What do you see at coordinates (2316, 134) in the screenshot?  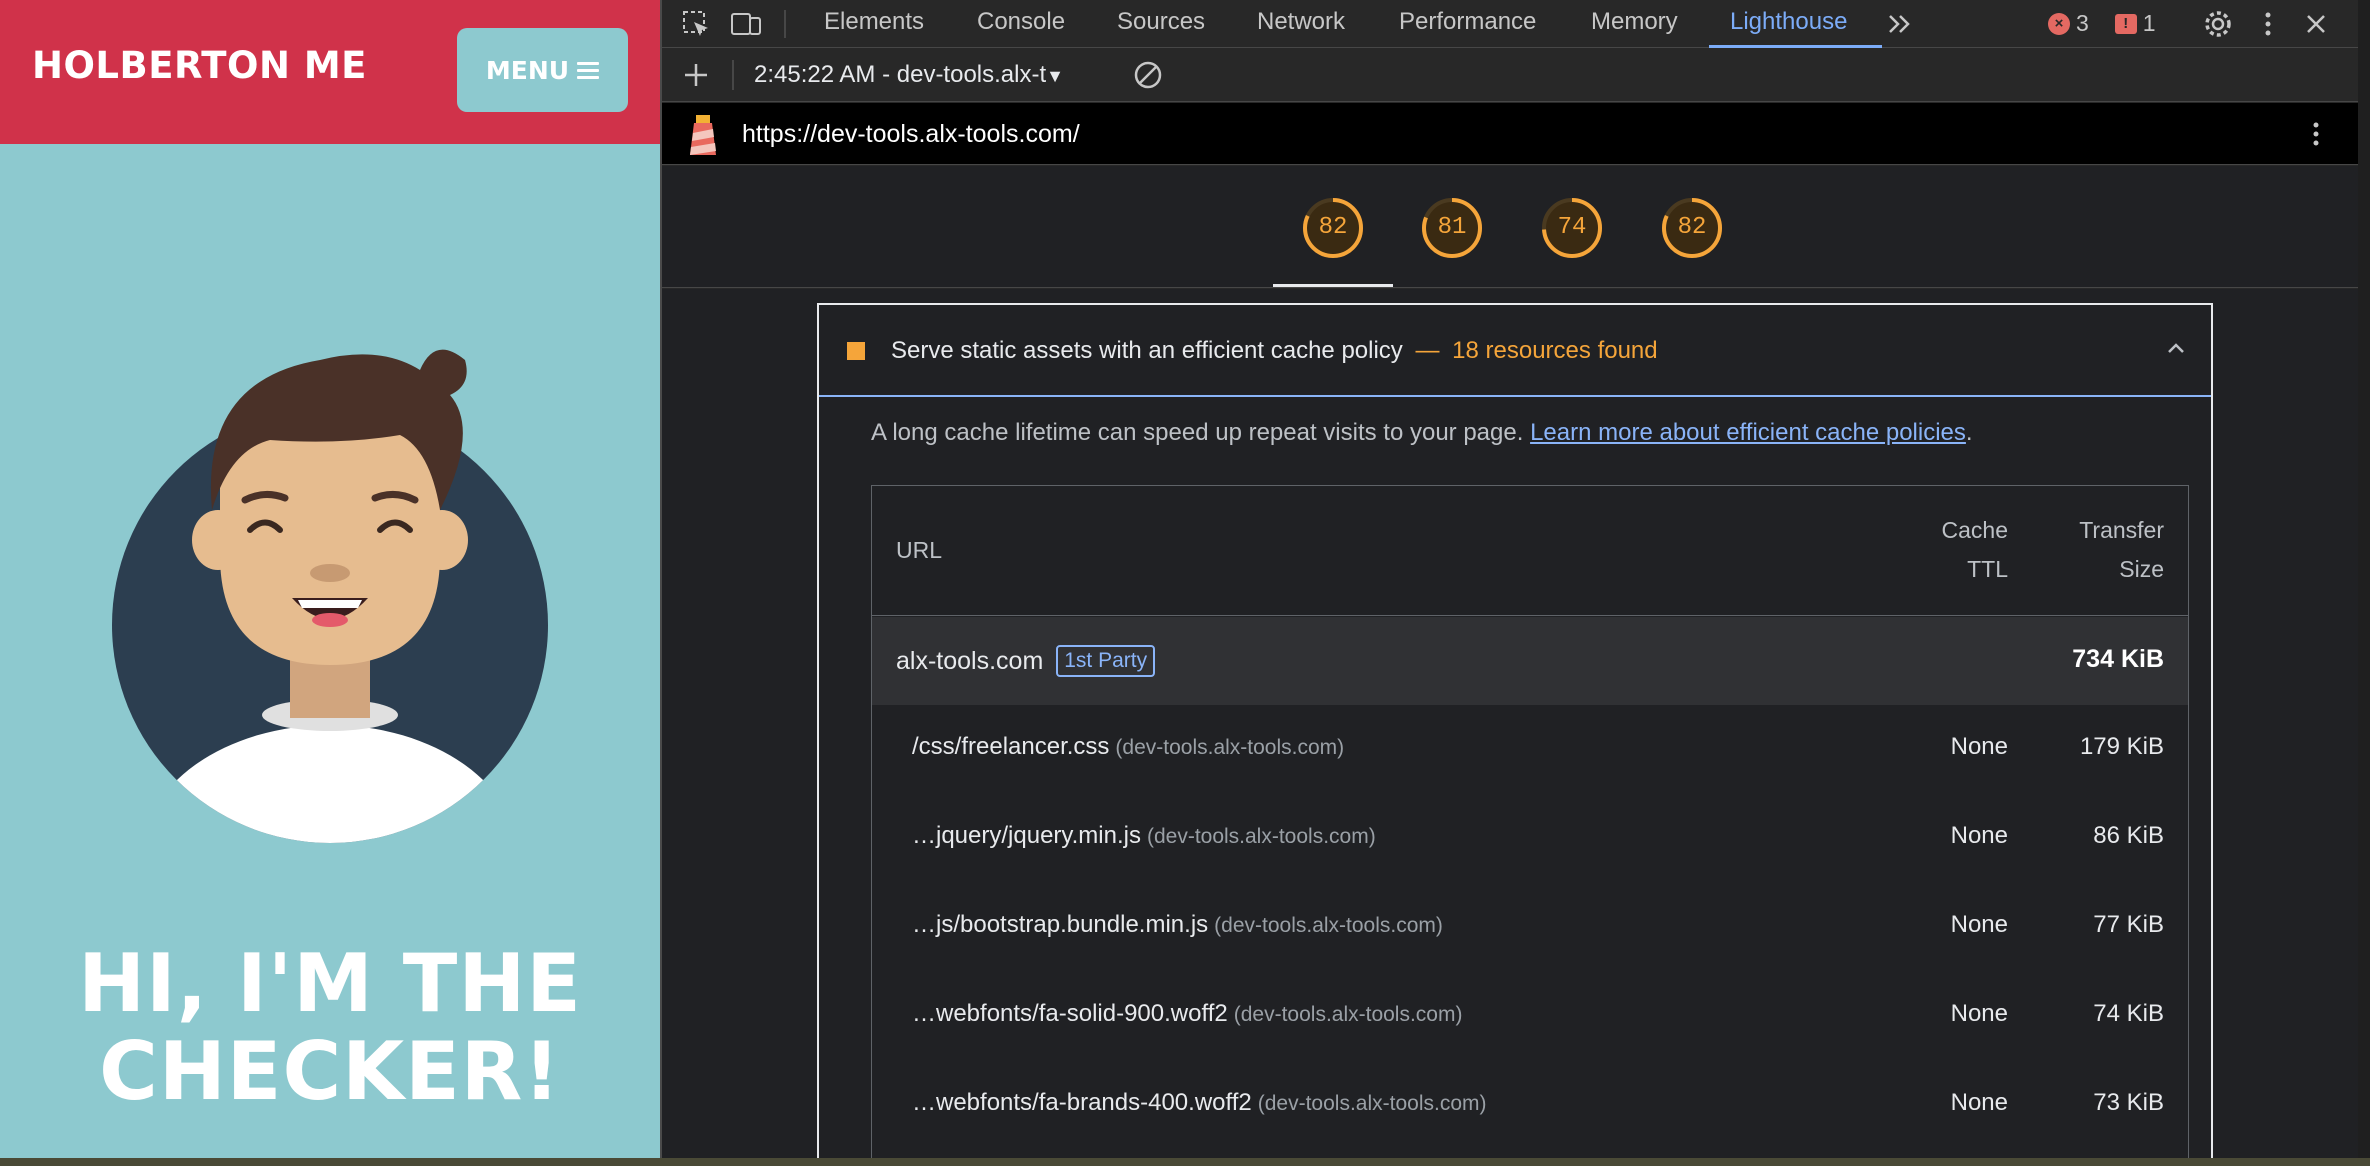 I see `report-kebab-menu-icon` at bounding box center [2316, 134].